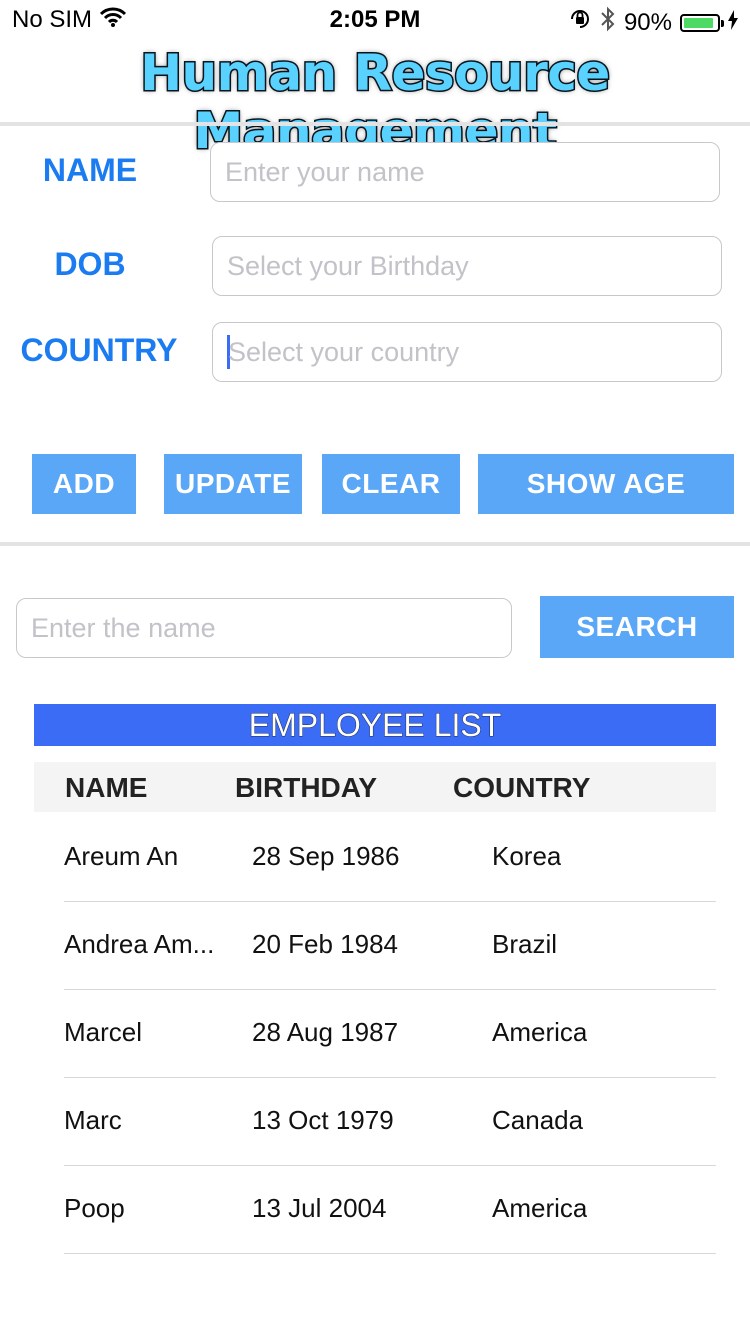  I want to click on row-country: Korea, so click(527, 856).